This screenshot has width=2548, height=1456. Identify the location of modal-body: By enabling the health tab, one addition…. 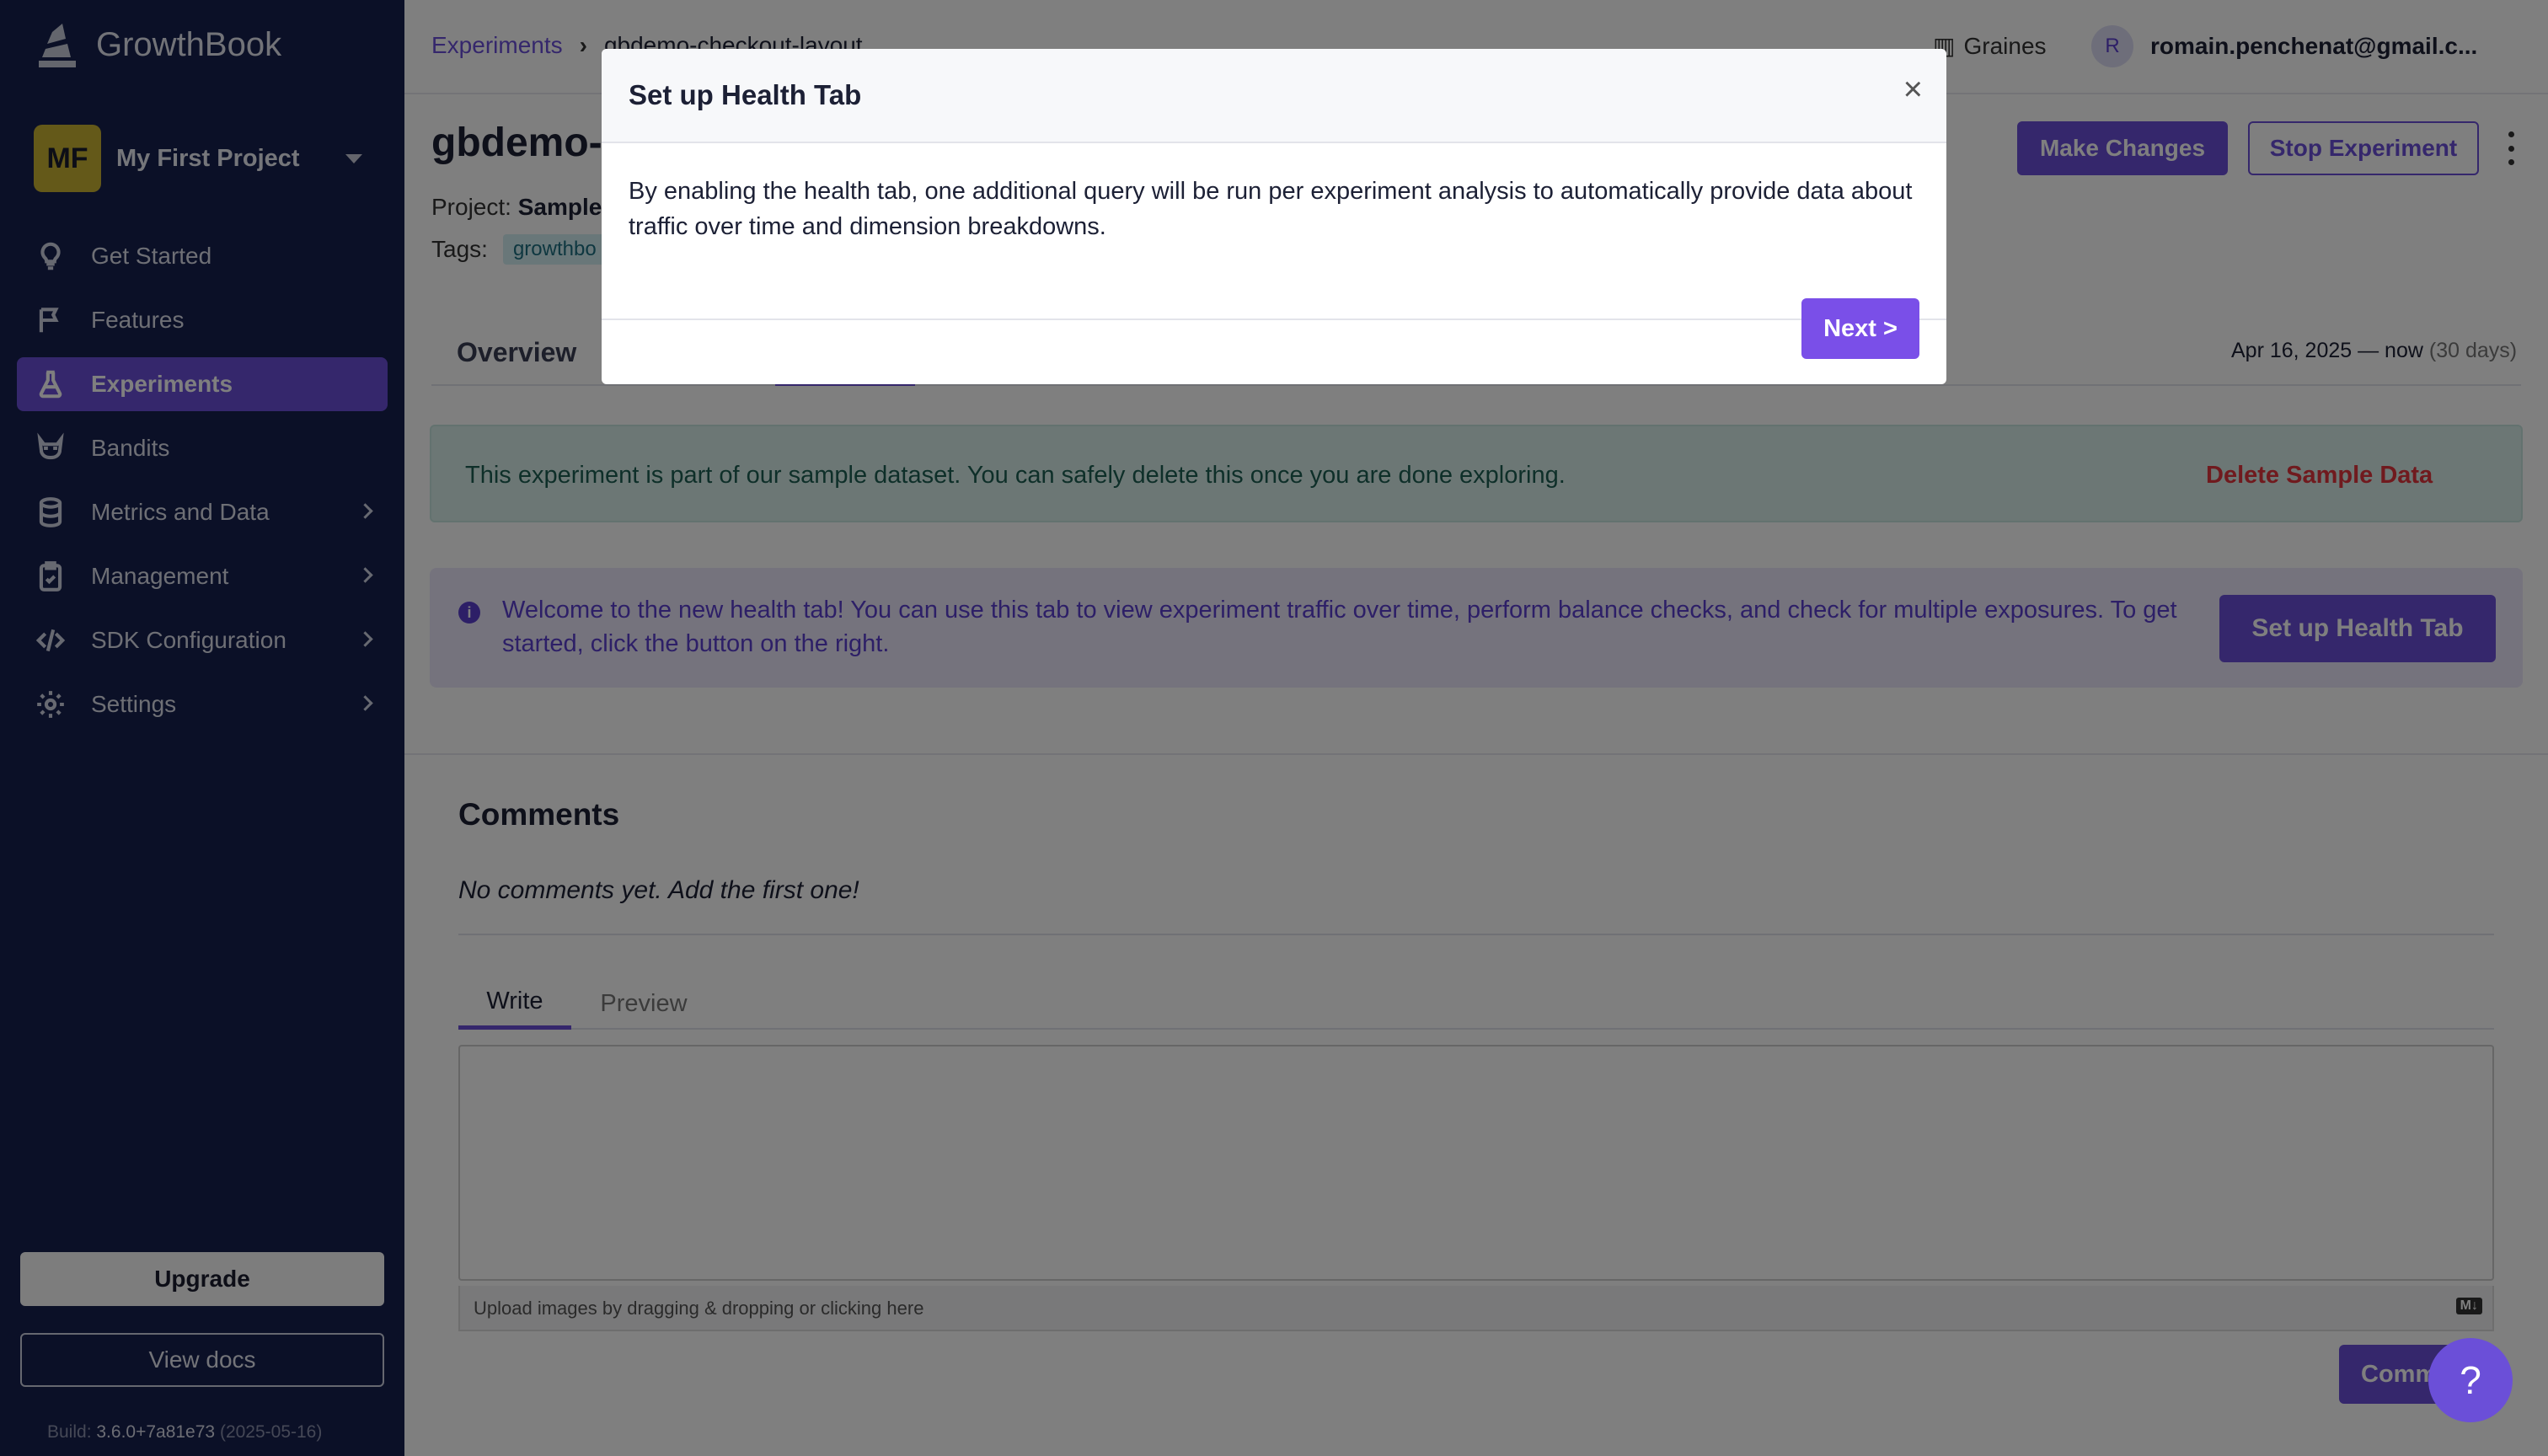
(1274, 231).